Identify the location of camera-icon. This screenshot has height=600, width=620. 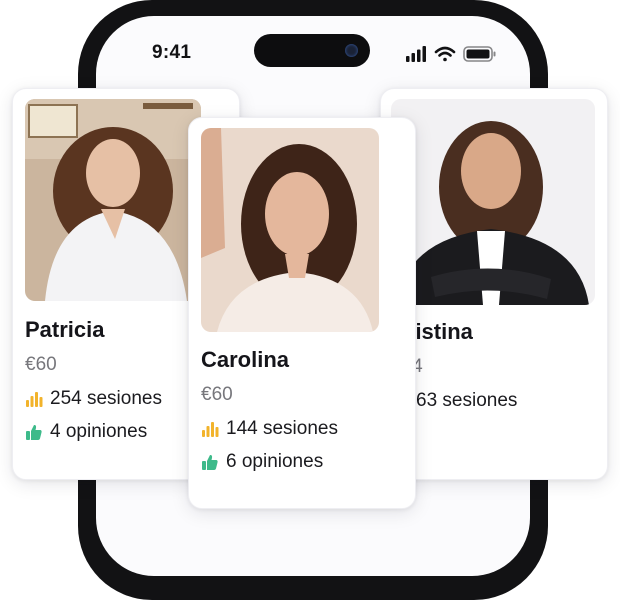
(351, 50).